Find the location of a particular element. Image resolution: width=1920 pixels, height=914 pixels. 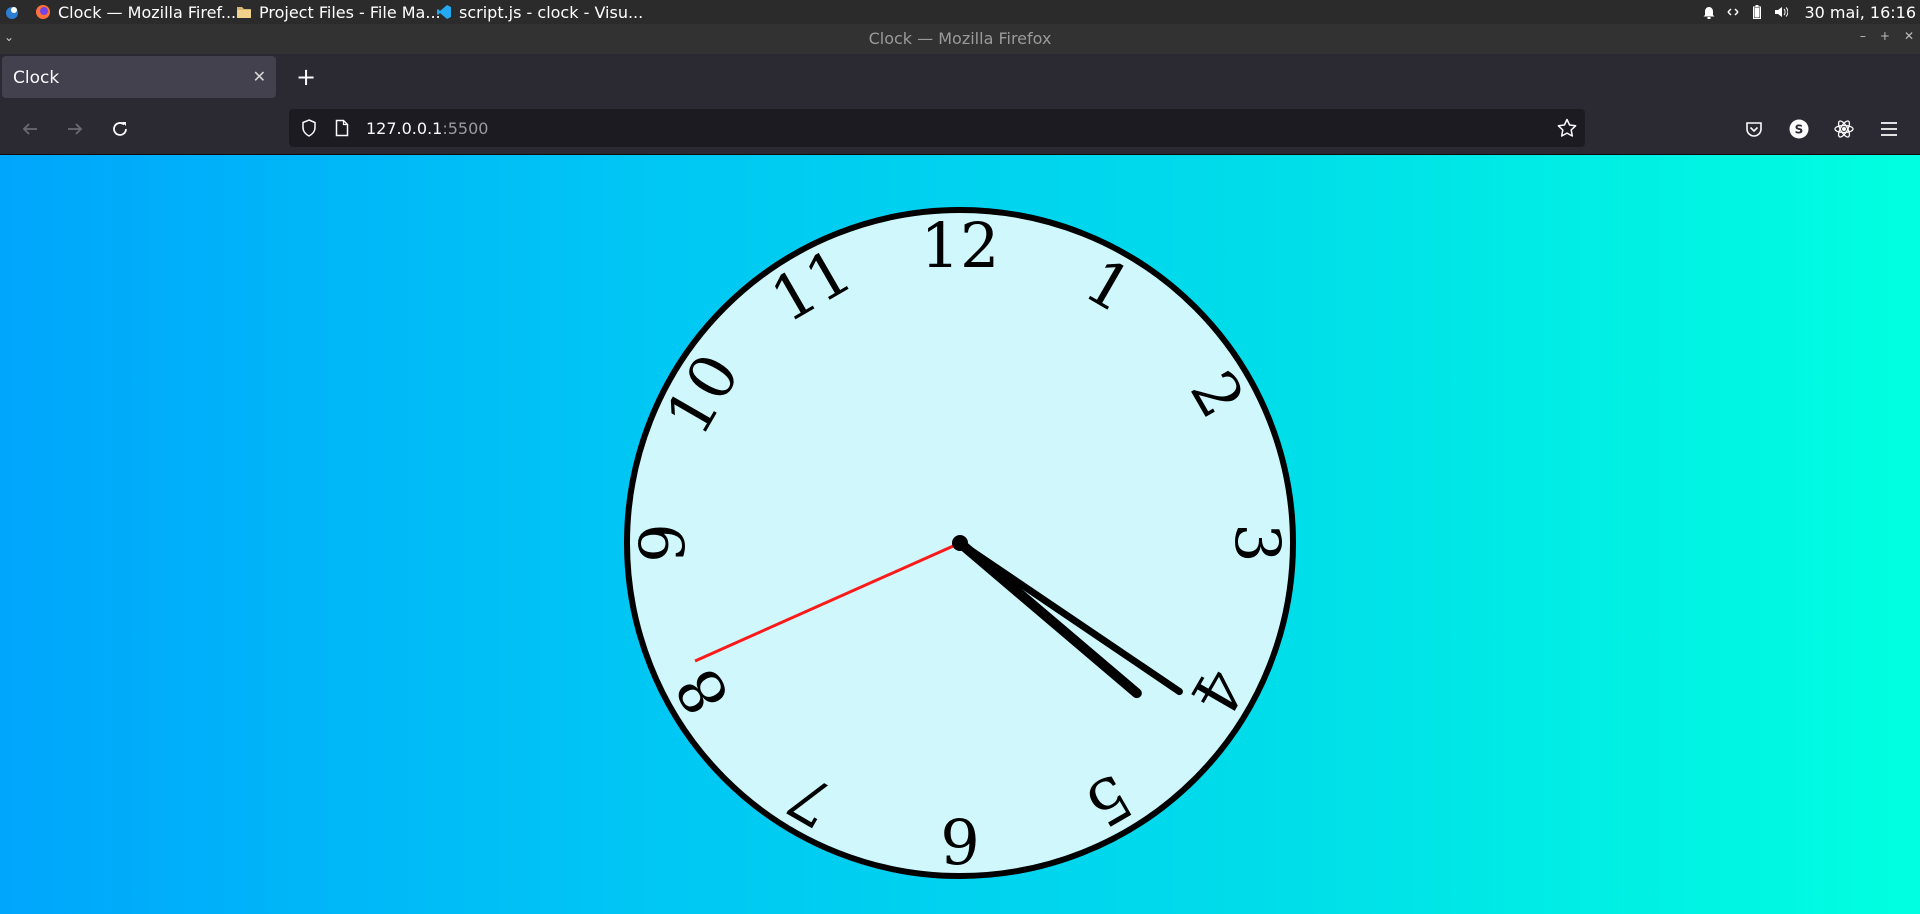

maximize-icon: + is located at coordinates (1885, 36).